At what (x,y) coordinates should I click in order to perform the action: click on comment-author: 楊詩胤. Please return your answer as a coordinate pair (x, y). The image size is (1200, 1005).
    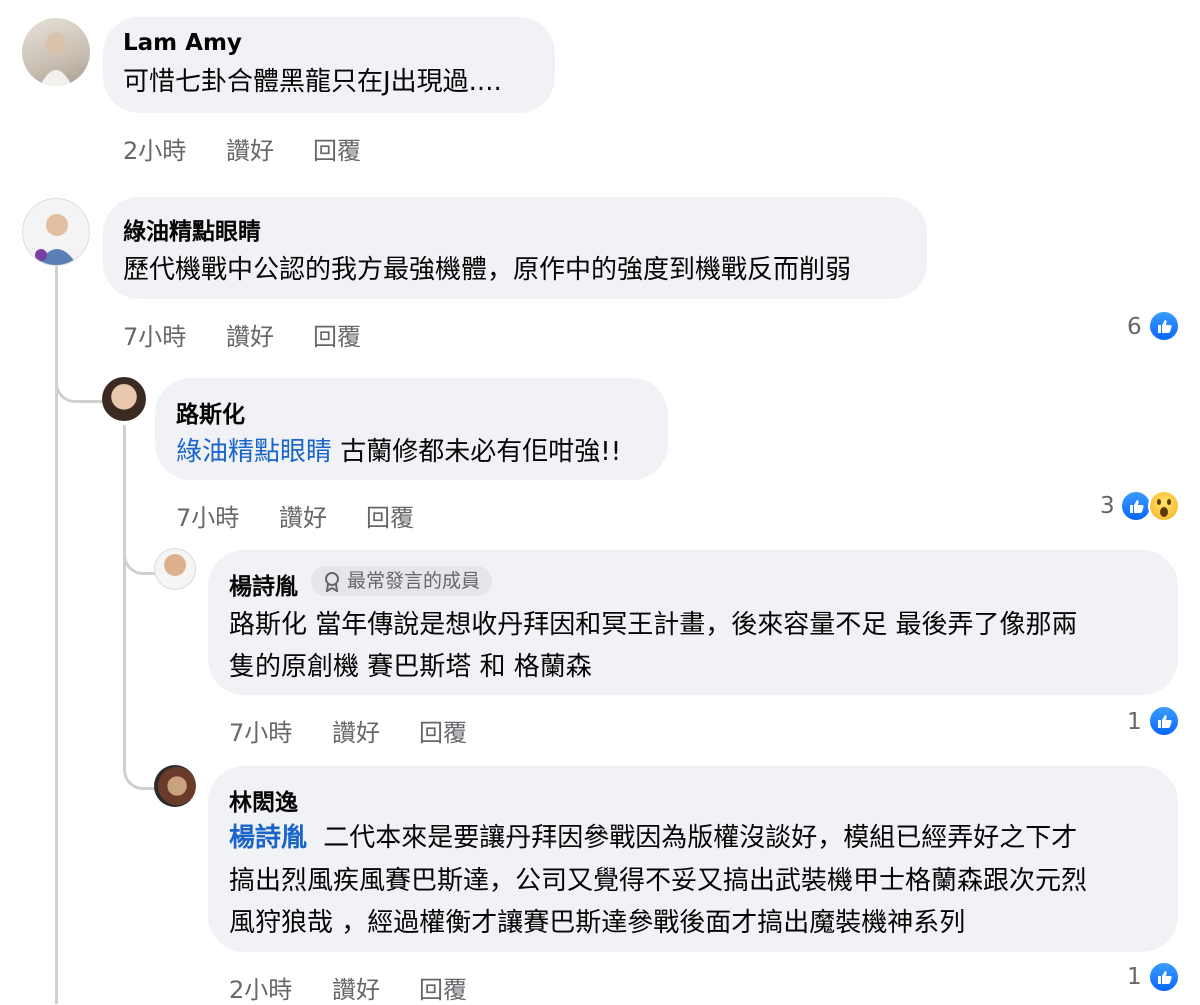
    Looking at the image, I should click on (263, 584).